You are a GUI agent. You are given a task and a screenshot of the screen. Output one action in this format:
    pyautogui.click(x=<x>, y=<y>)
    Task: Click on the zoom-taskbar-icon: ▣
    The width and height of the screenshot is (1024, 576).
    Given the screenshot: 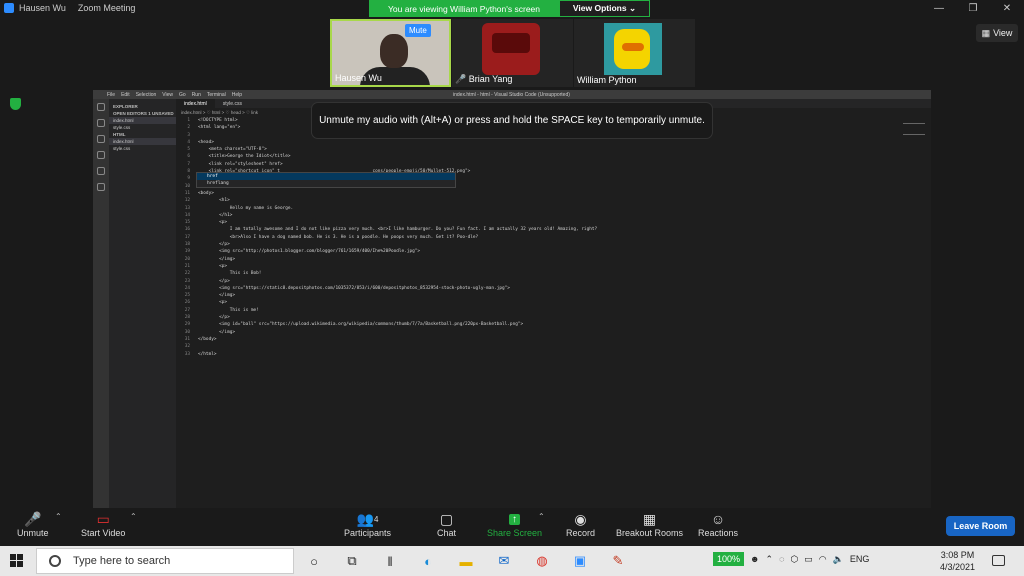 What is the action you would take?
    pyautogui.click(x=580, y=561)
    